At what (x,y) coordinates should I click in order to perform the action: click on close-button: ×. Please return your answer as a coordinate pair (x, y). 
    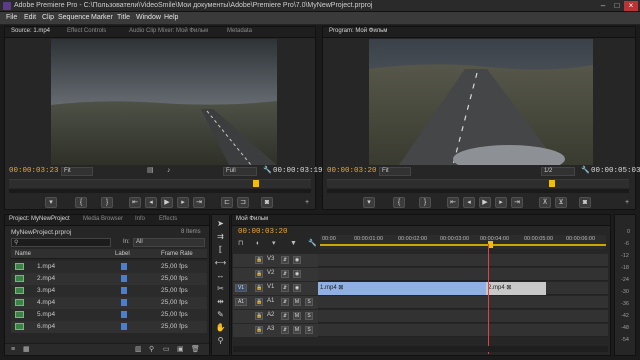
    Looking at the image, I should click on (631, 6).